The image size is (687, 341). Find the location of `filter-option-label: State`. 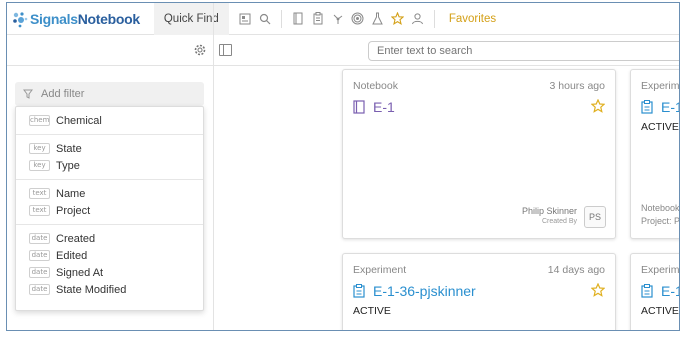

filter-option-label: State is located at coordinates (69, 148).